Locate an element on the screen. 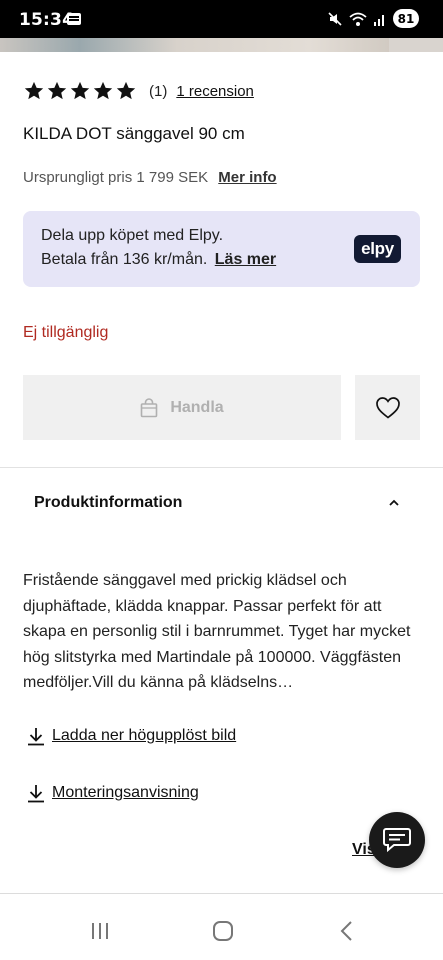  product-info-title: Produktinformation is located at coordinates (108, 502).